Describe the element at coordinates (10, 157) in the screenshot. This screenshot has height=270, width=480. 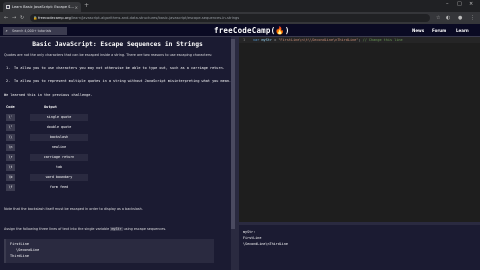
I see `code-cell: \r` at that location.